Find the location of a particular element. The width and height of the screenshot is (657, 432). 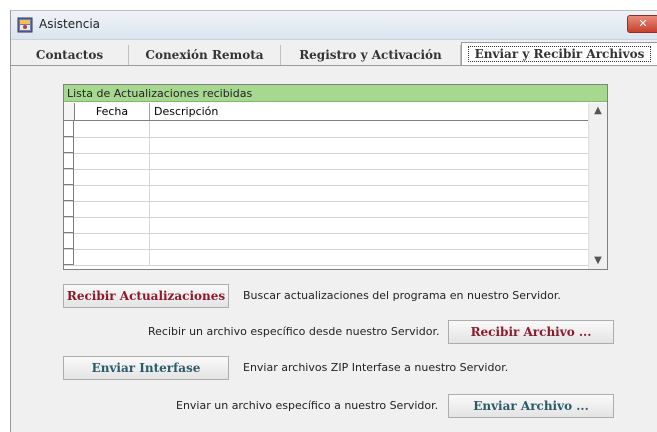

app-icon is located at coordinates (25, 25).